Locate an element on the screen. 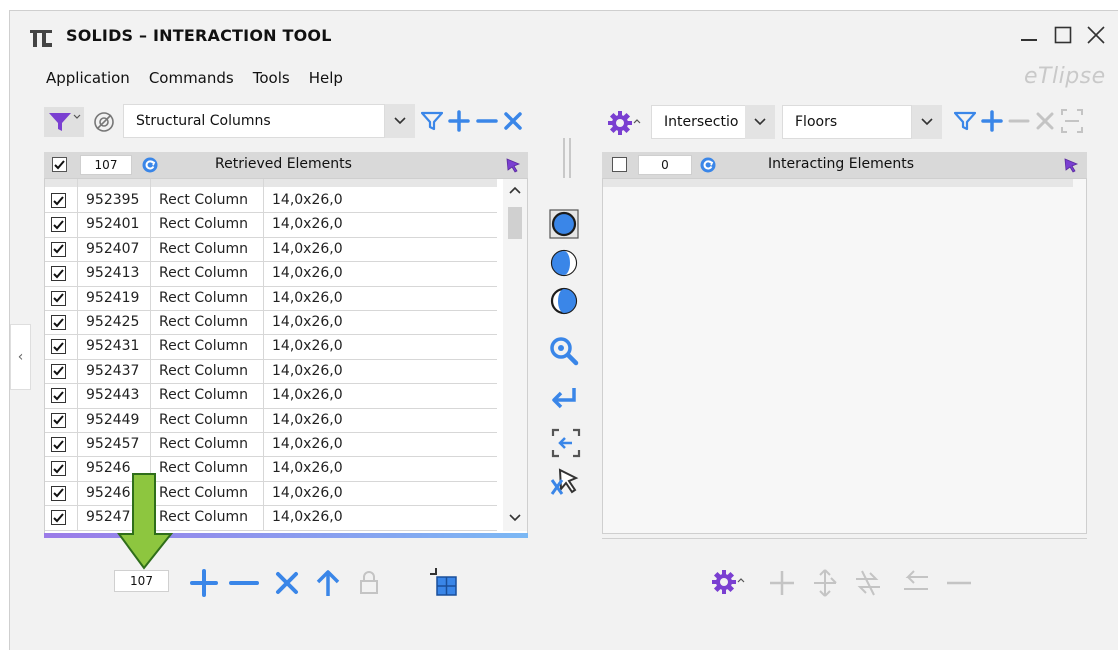  remove-element-button is located at coordinates (244, 583).